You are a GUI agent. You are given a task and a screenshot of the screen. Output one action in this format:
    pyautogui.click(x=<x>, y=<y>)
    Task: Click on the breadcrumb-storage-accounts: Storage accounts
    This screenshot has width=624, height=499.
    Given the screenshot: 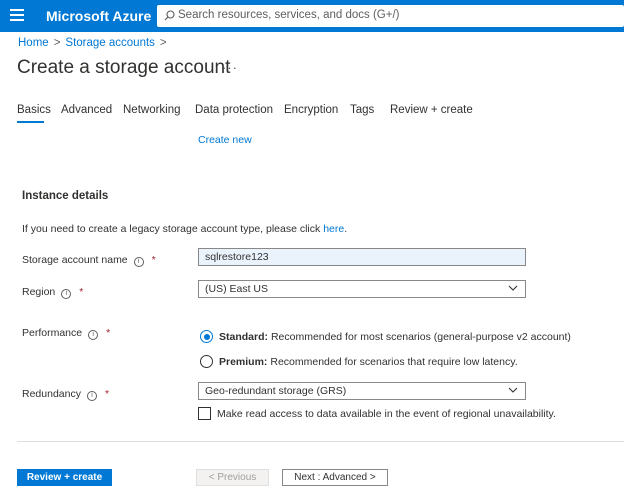 What is the action you would take?
    pyautogui.click(x=110, y=43)
    